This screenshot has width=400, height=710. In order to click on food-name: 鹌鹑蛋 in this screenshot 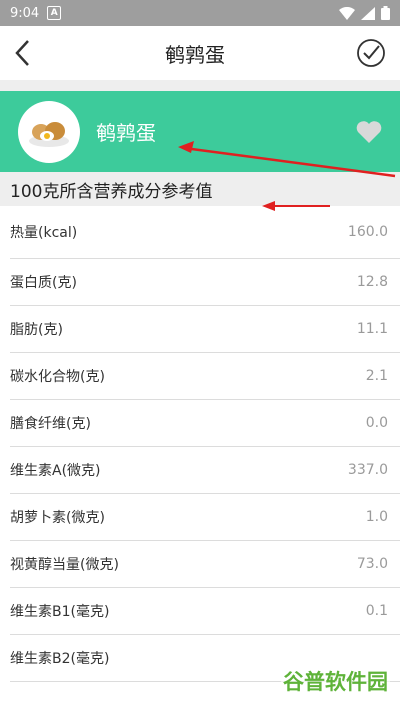, I will do `click(126, 133)`.